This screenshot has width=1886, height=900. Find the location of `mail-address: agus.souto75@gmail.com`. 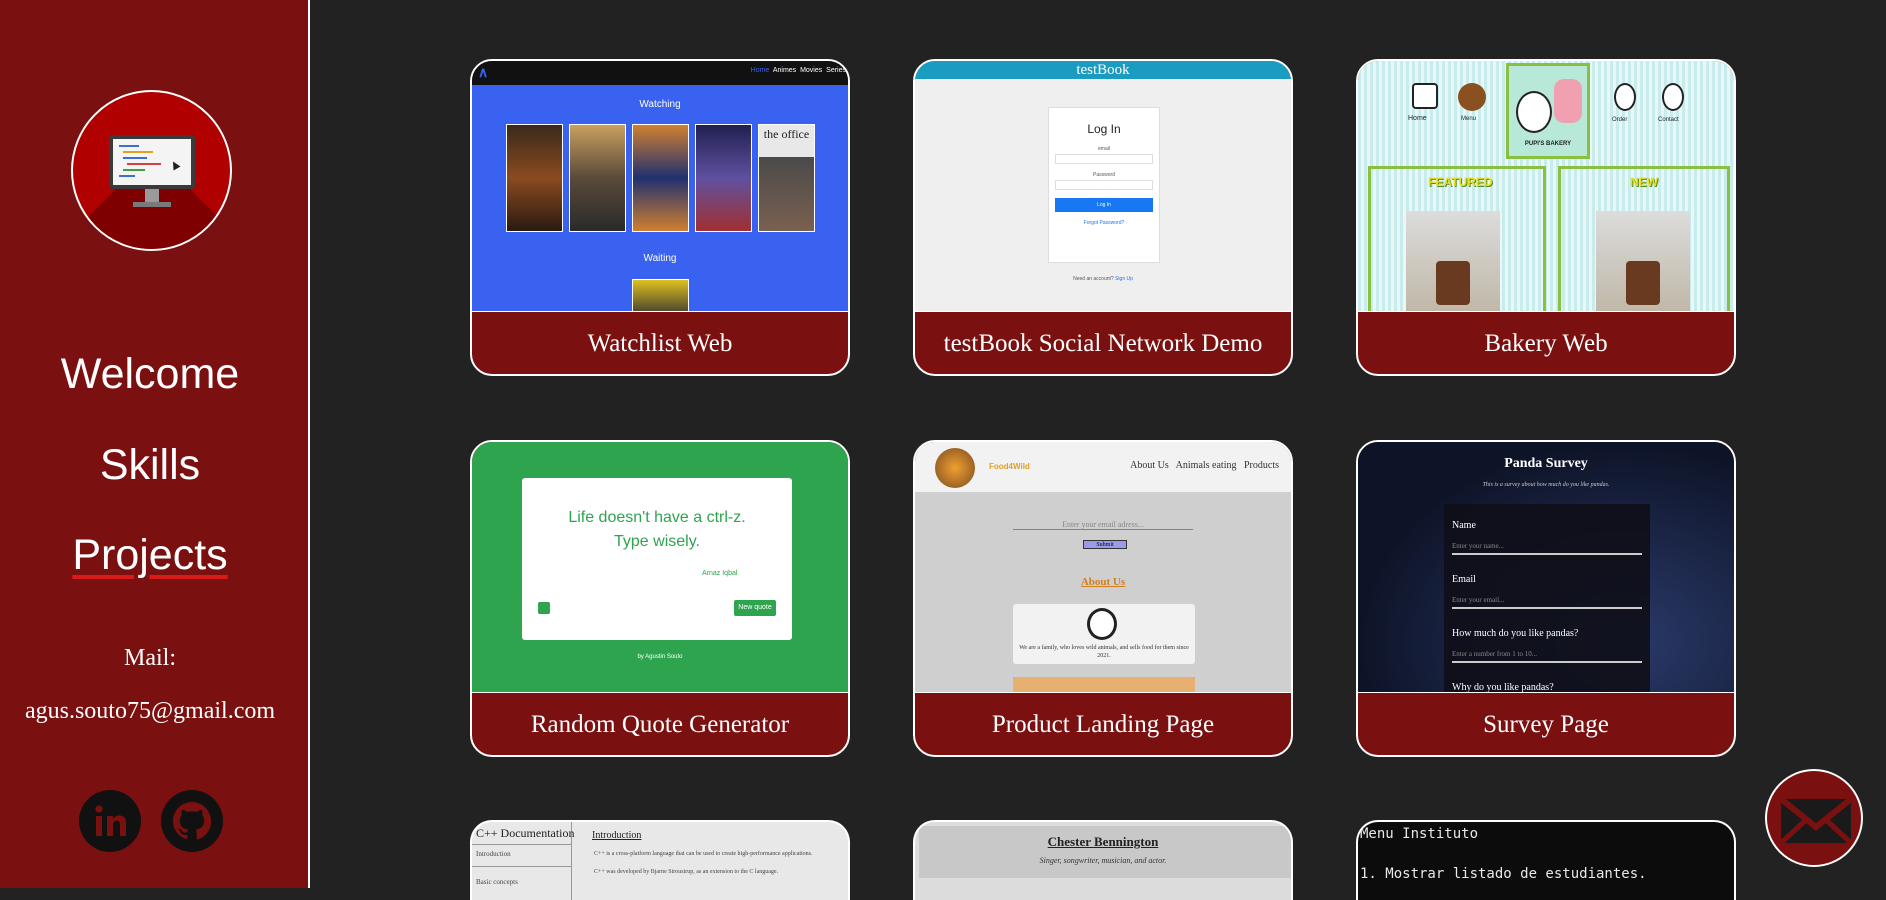

mail-address: agus.souto75@gmail.com is located at coordinates (150, 711).